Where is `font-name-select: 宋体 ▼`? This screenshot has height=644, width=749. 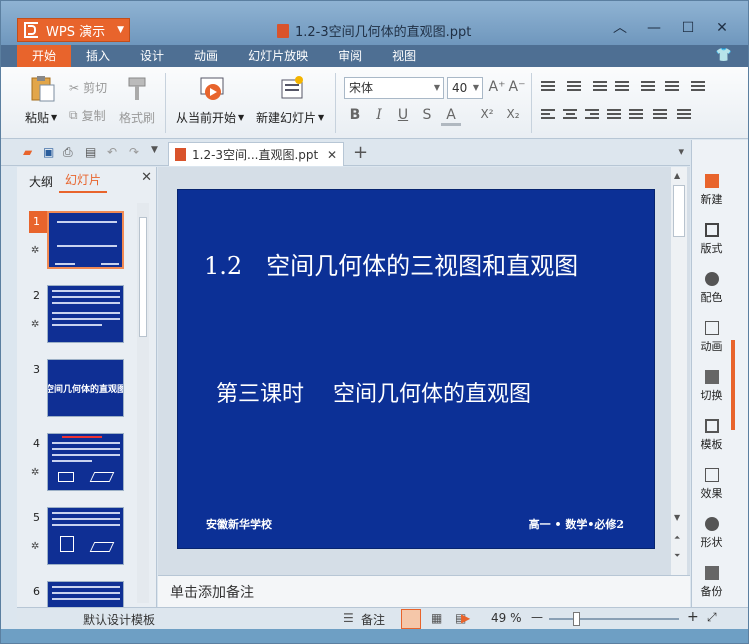
font-name-select: 宋体 ▼ is located at coordinates (394, 88).